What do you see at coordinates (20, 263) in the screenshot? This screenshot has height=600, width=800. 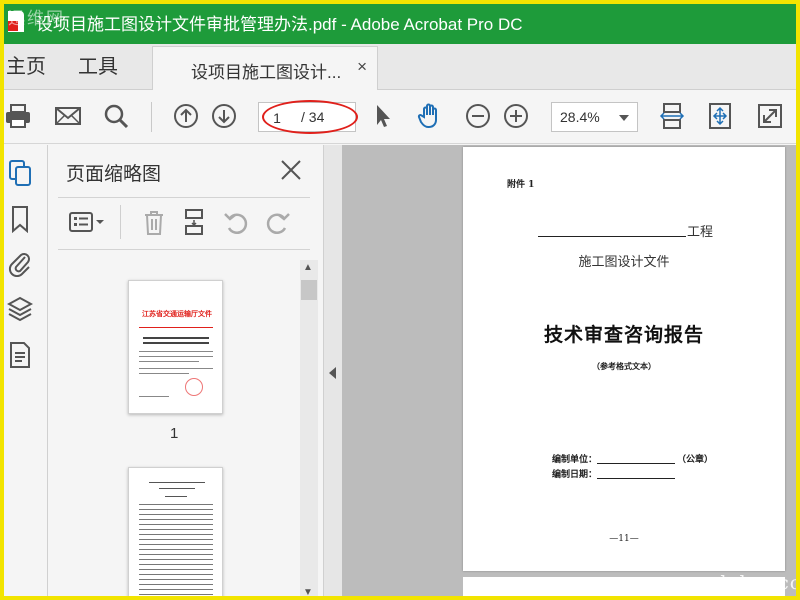 I see `attachments-icon` at bounding box center [20, 263].